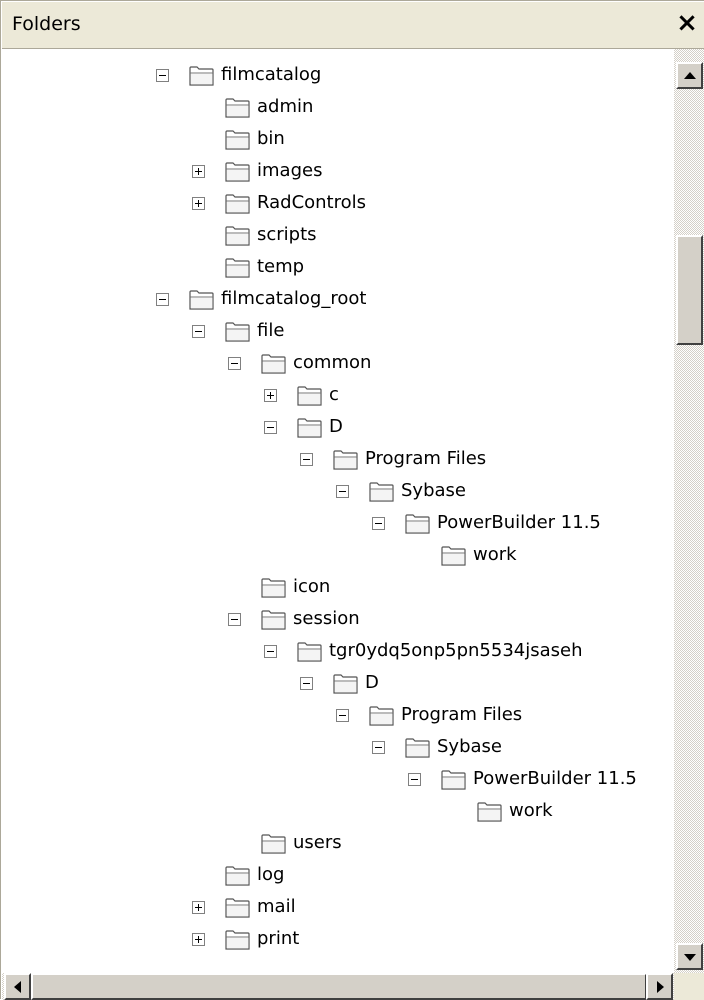 This screenshot has height=1000, width=704. What do you see at coordinates (338, 268) in the screenshot?
I see `tree-item: temp` at bounding box center [338, 268].